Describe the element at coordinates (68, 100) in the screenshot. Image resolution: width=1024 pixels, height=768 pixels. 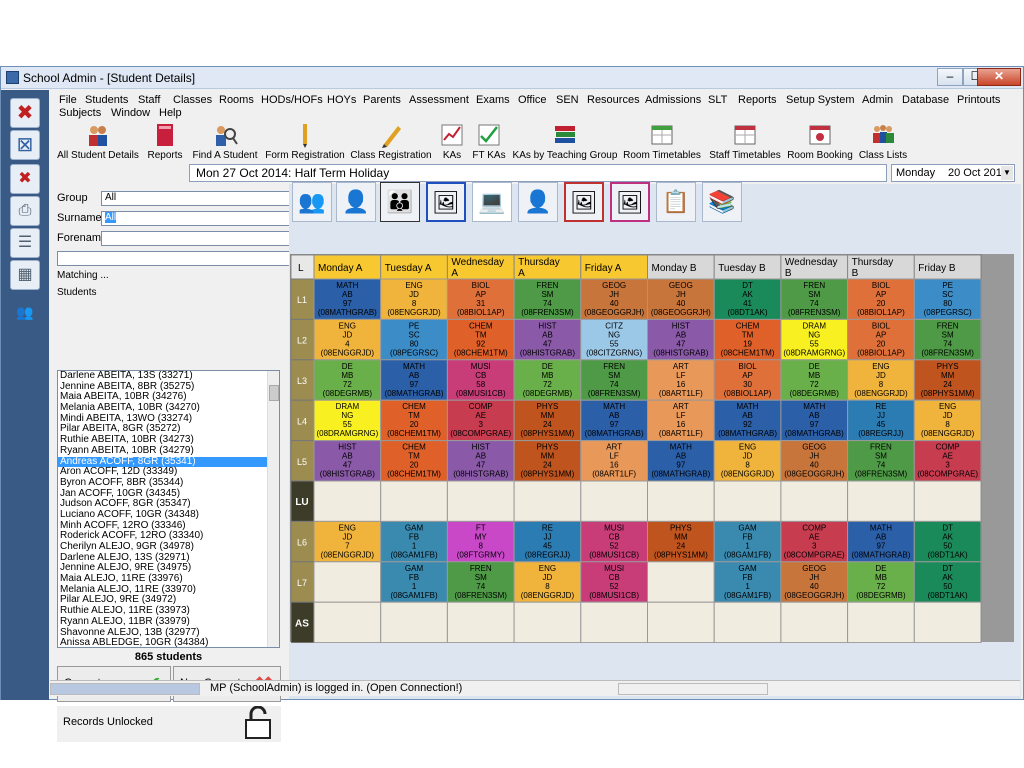
I see `menu-file: File` at that location.